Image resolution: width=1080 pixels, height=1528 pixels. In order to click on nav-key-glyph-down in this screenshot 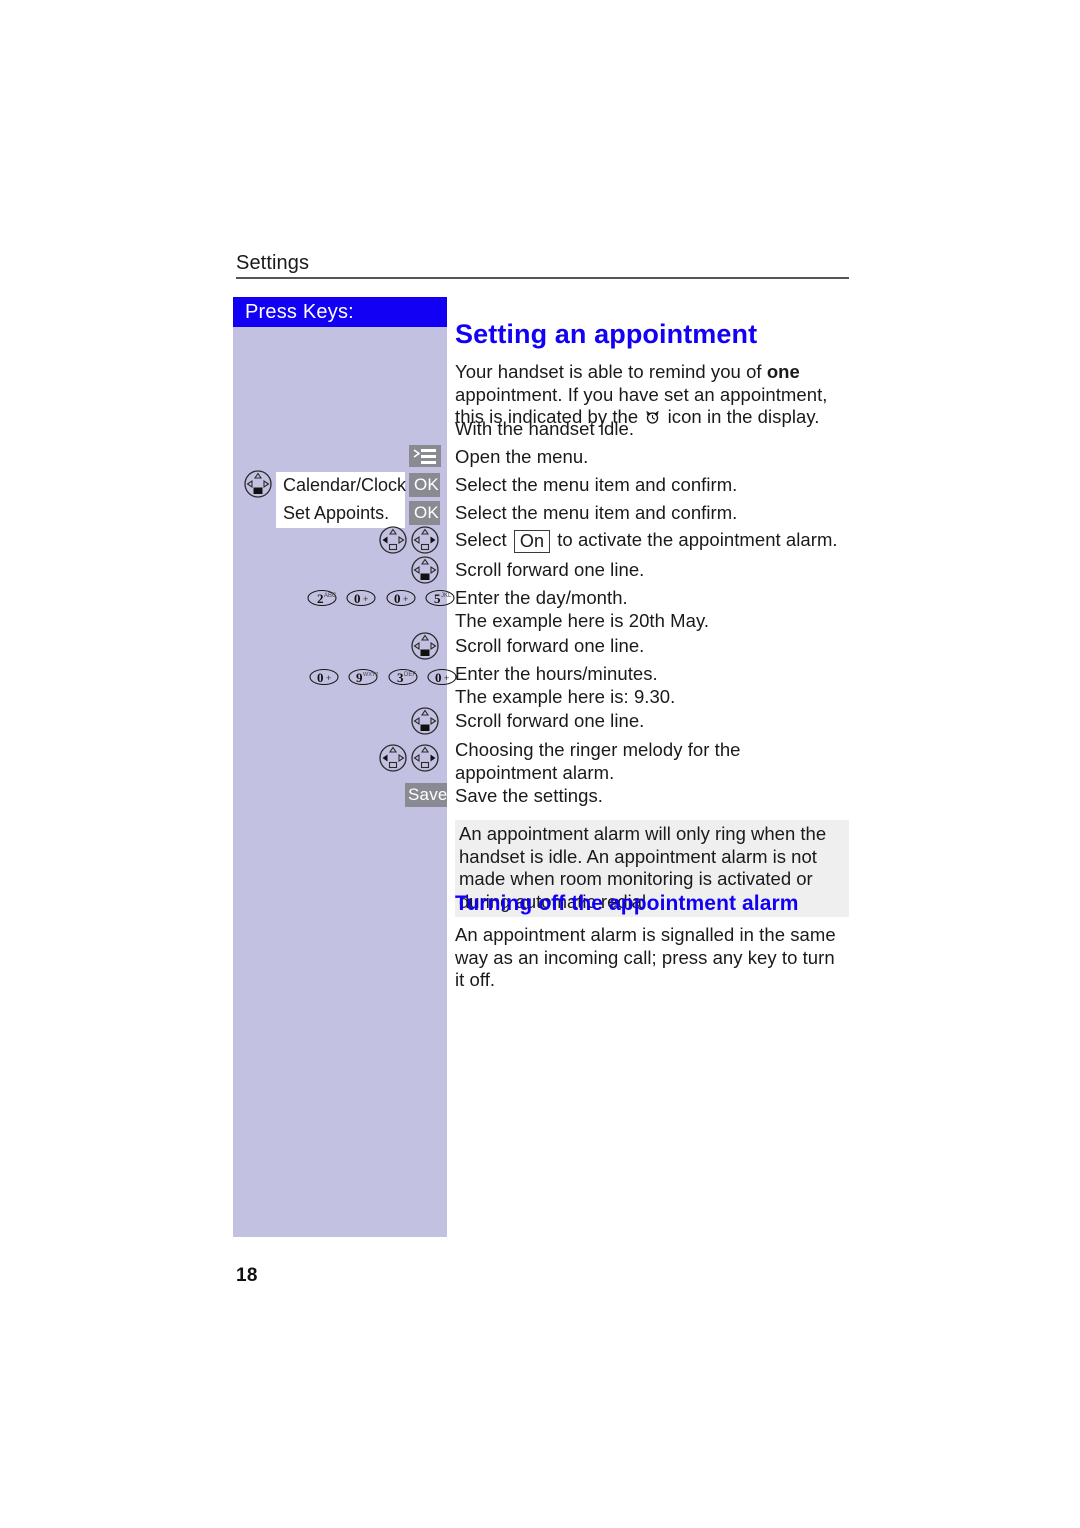, I will do `click(258, 484)`.